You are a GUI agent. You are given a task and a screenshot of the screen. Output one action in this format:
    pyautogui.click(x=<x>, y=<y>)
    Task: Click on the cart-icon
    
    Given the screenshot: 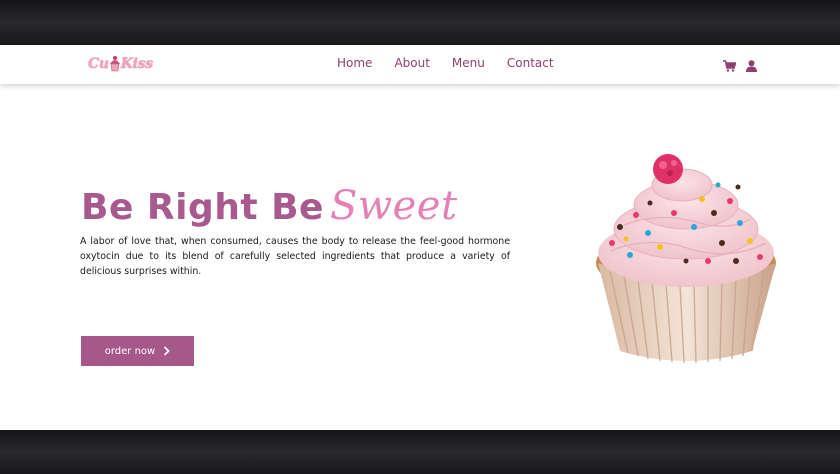 What is the action you would take?
    pyautogui.click(x=730, y=66)
    